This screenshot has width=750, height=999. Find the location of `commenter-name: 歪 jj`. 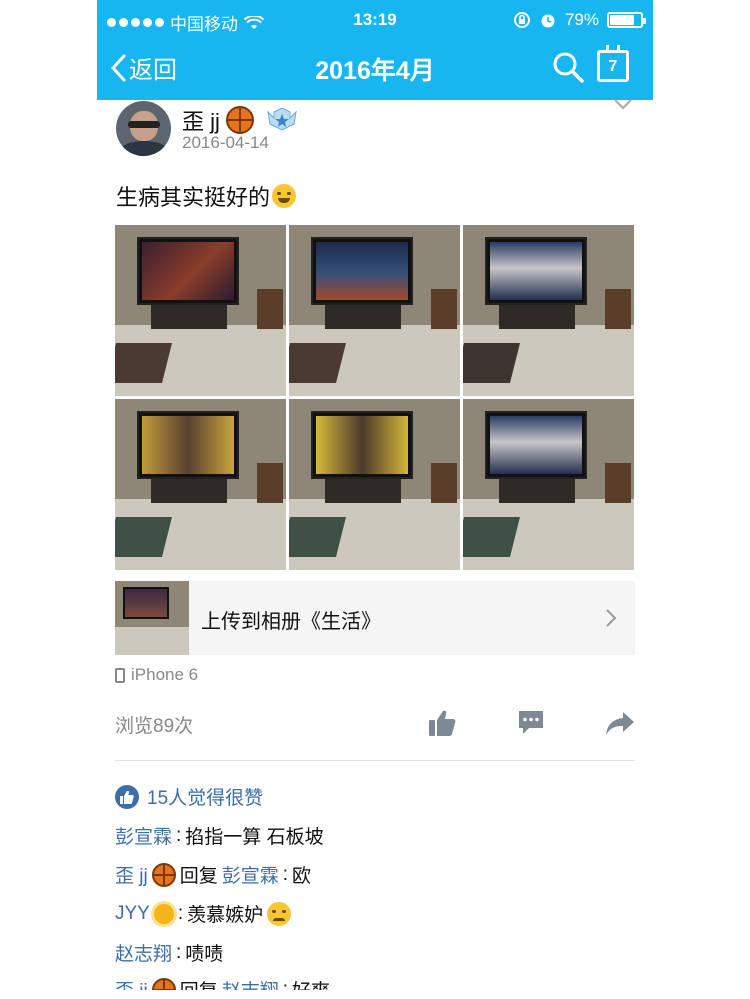

commenter-name: 歪 jj is located at coordinates (131, 874).